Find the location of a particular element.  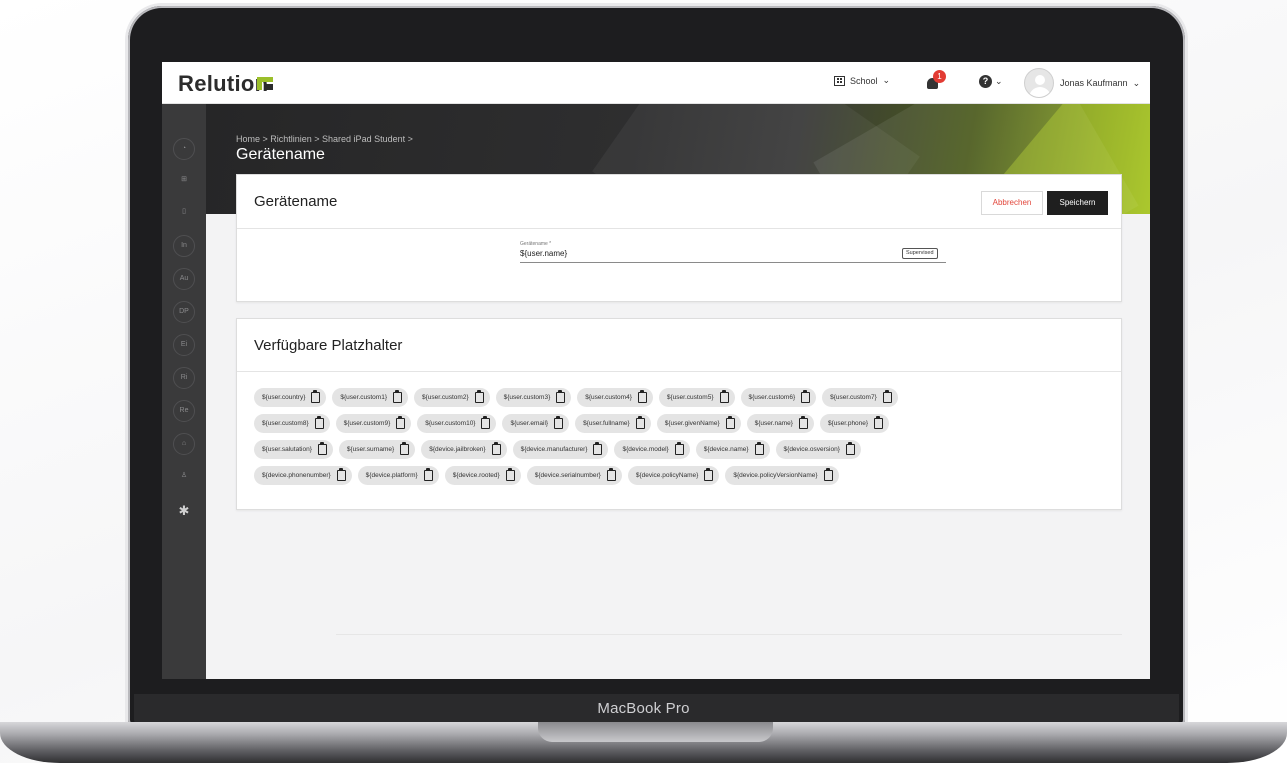

user-menu: Jonas Kaufmann ⌄ is located at coordinates (1100, 83).